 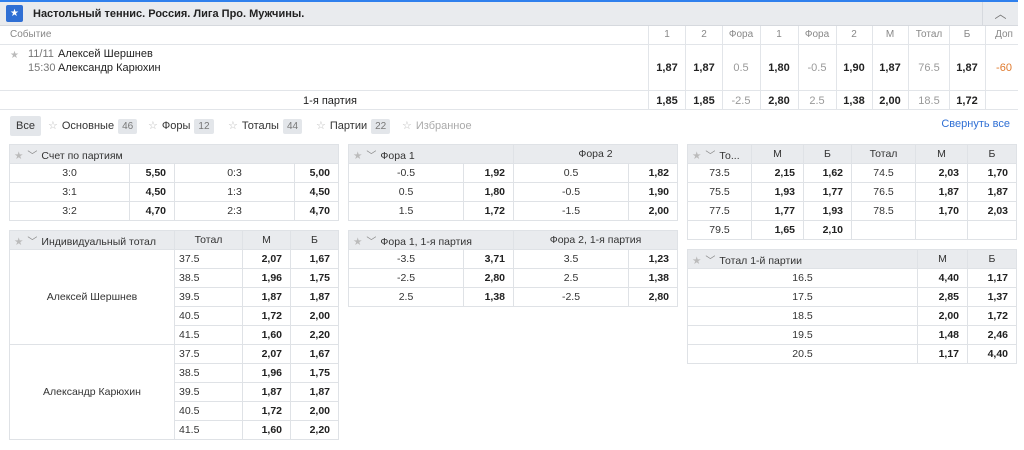 I want to click on tab-sets: ☆ Партии 22, so click(x=353, y=126).